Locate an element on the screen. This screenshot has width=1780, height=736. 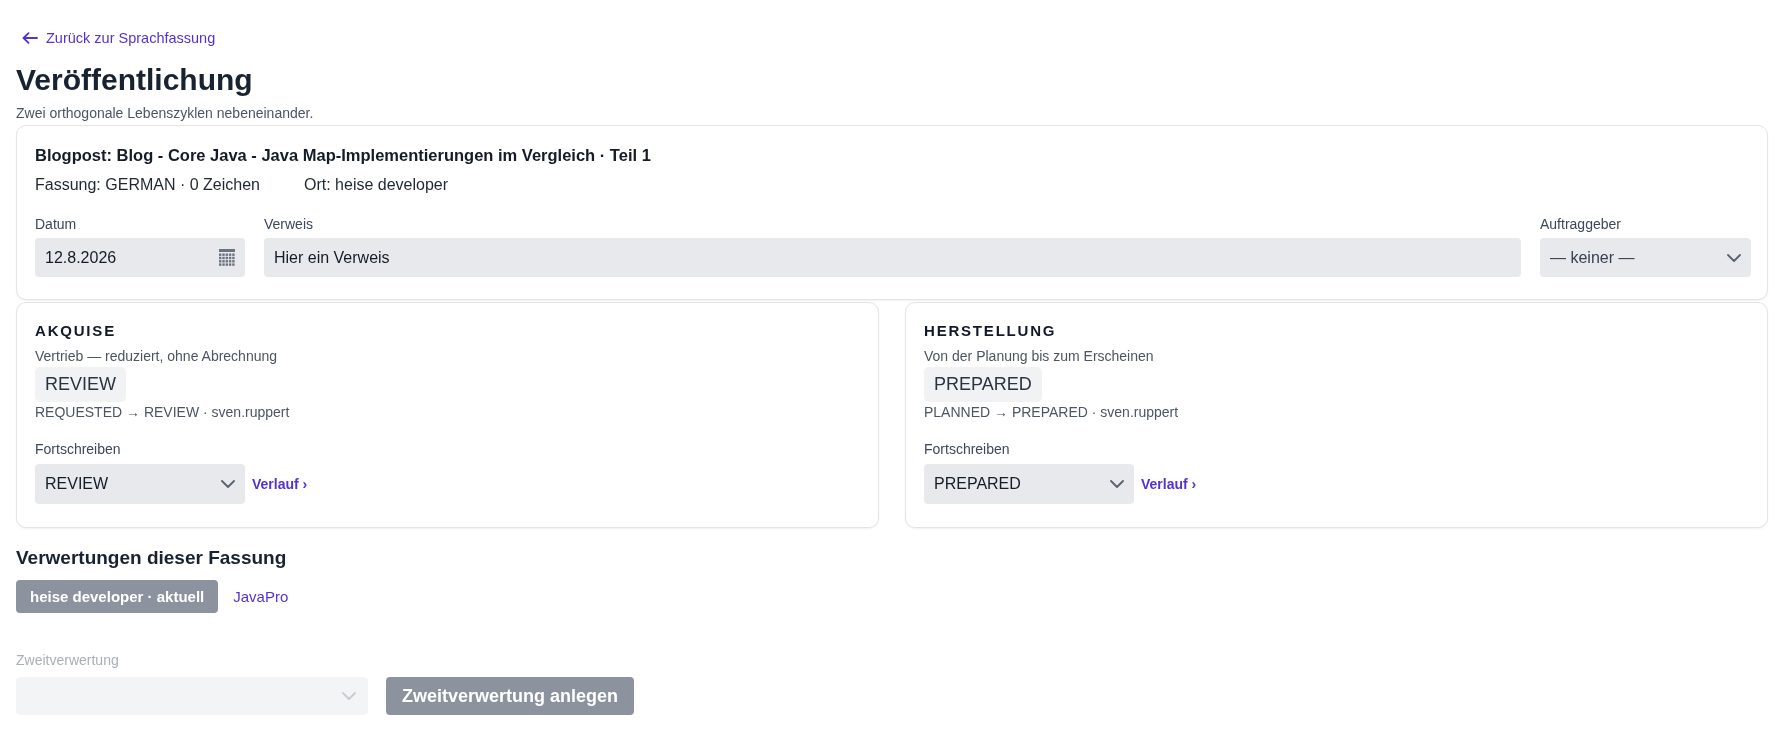
field-label: Auftraggeber is located at coordinates (1580, 224).